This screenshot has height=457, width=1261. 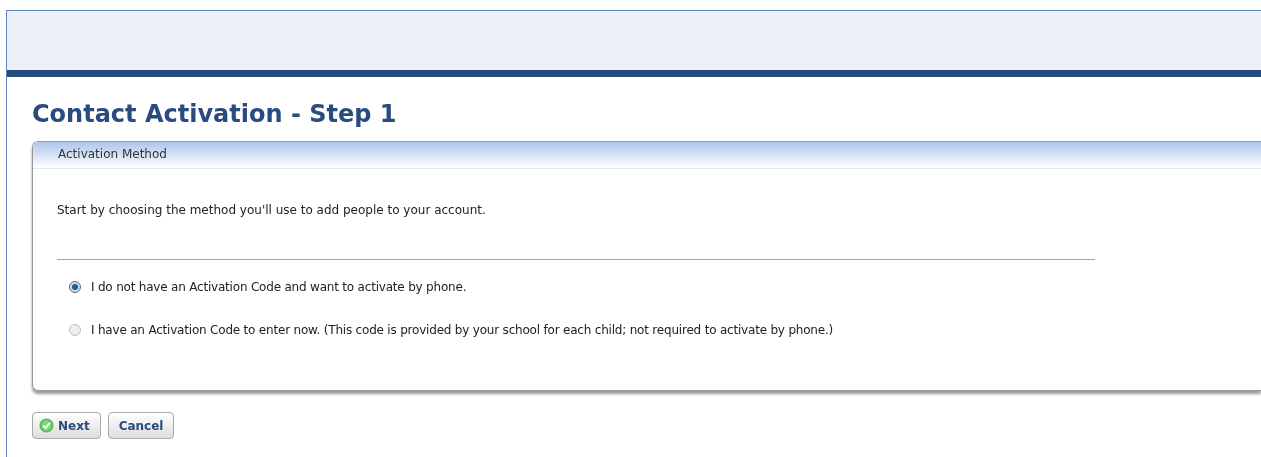 I want to click on next-button: Next, so click(x=66, y=425).